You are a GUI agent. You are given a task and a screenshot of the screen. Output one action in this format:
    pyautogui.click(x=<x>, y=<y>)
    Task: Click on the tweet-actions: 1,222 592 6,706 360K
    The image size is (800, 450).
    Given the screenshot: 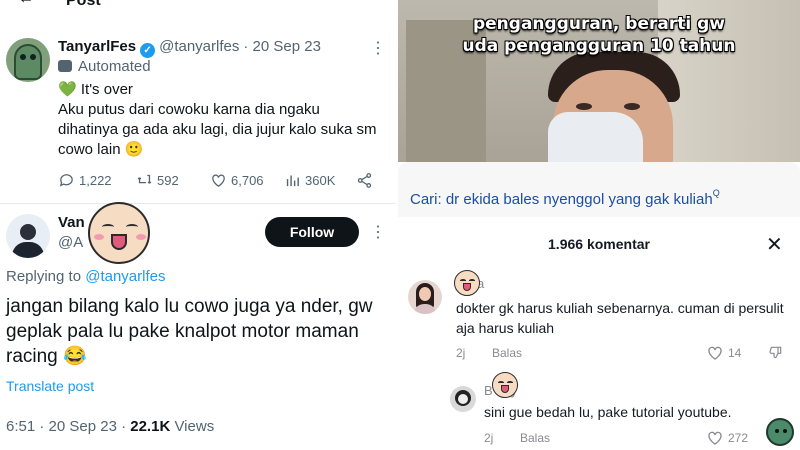 What is the action you would take?
    pyautogui.click(x=219, y=182)
    